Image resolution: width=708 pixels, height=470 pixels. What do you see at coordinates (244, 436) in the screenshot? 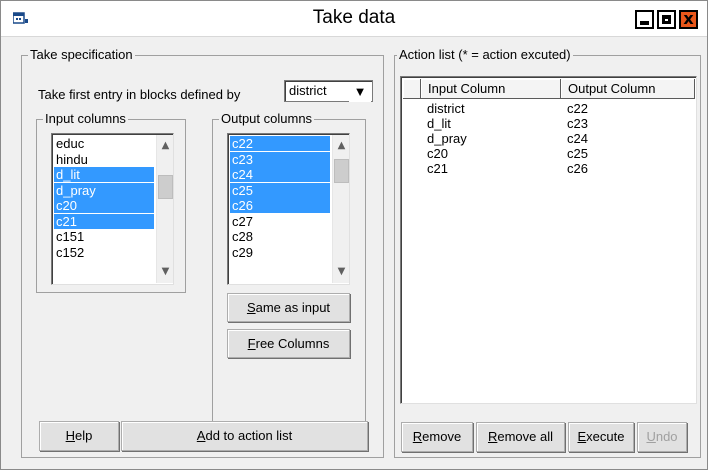
I see `add-to-action-list-button: Add to action list` at bounding box center [244, 436].